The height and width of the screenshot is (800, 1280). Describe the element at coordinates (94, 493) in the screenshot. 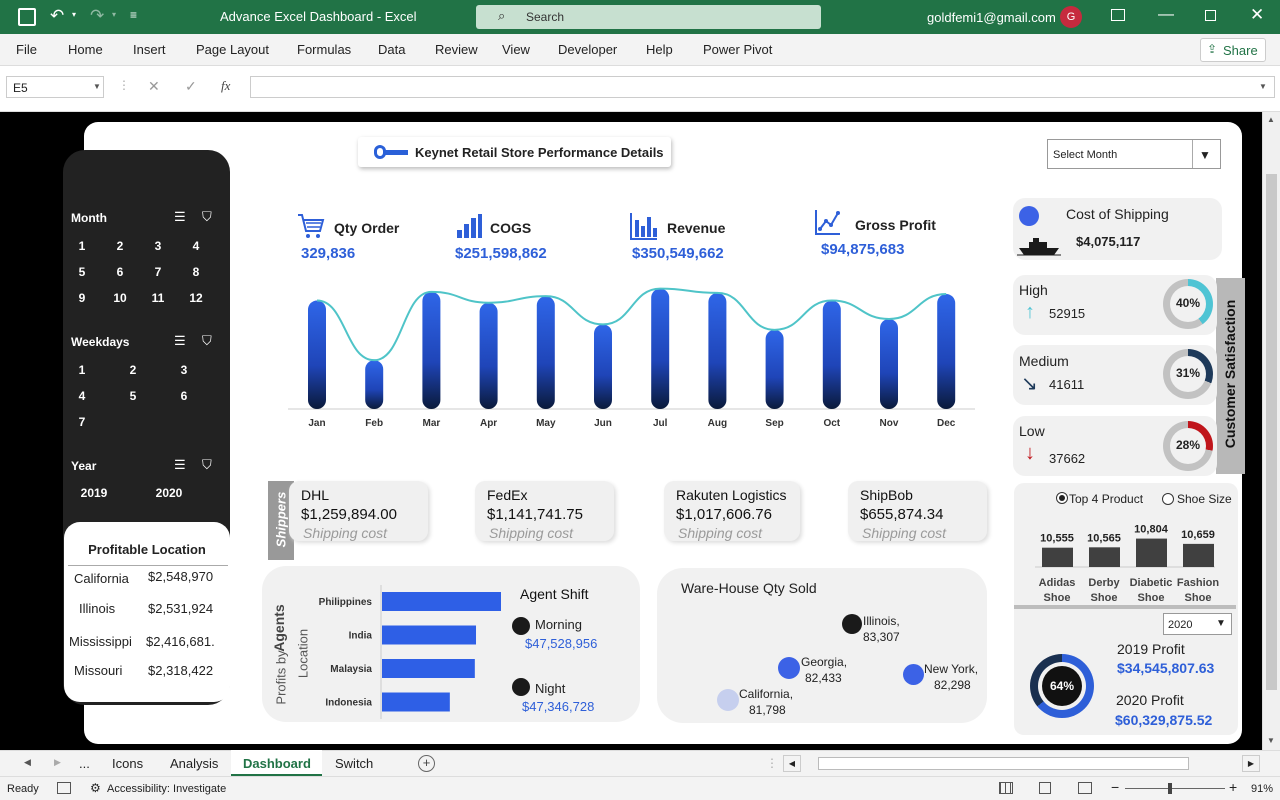

I see `slicer-year-2019: 2019` at that location.